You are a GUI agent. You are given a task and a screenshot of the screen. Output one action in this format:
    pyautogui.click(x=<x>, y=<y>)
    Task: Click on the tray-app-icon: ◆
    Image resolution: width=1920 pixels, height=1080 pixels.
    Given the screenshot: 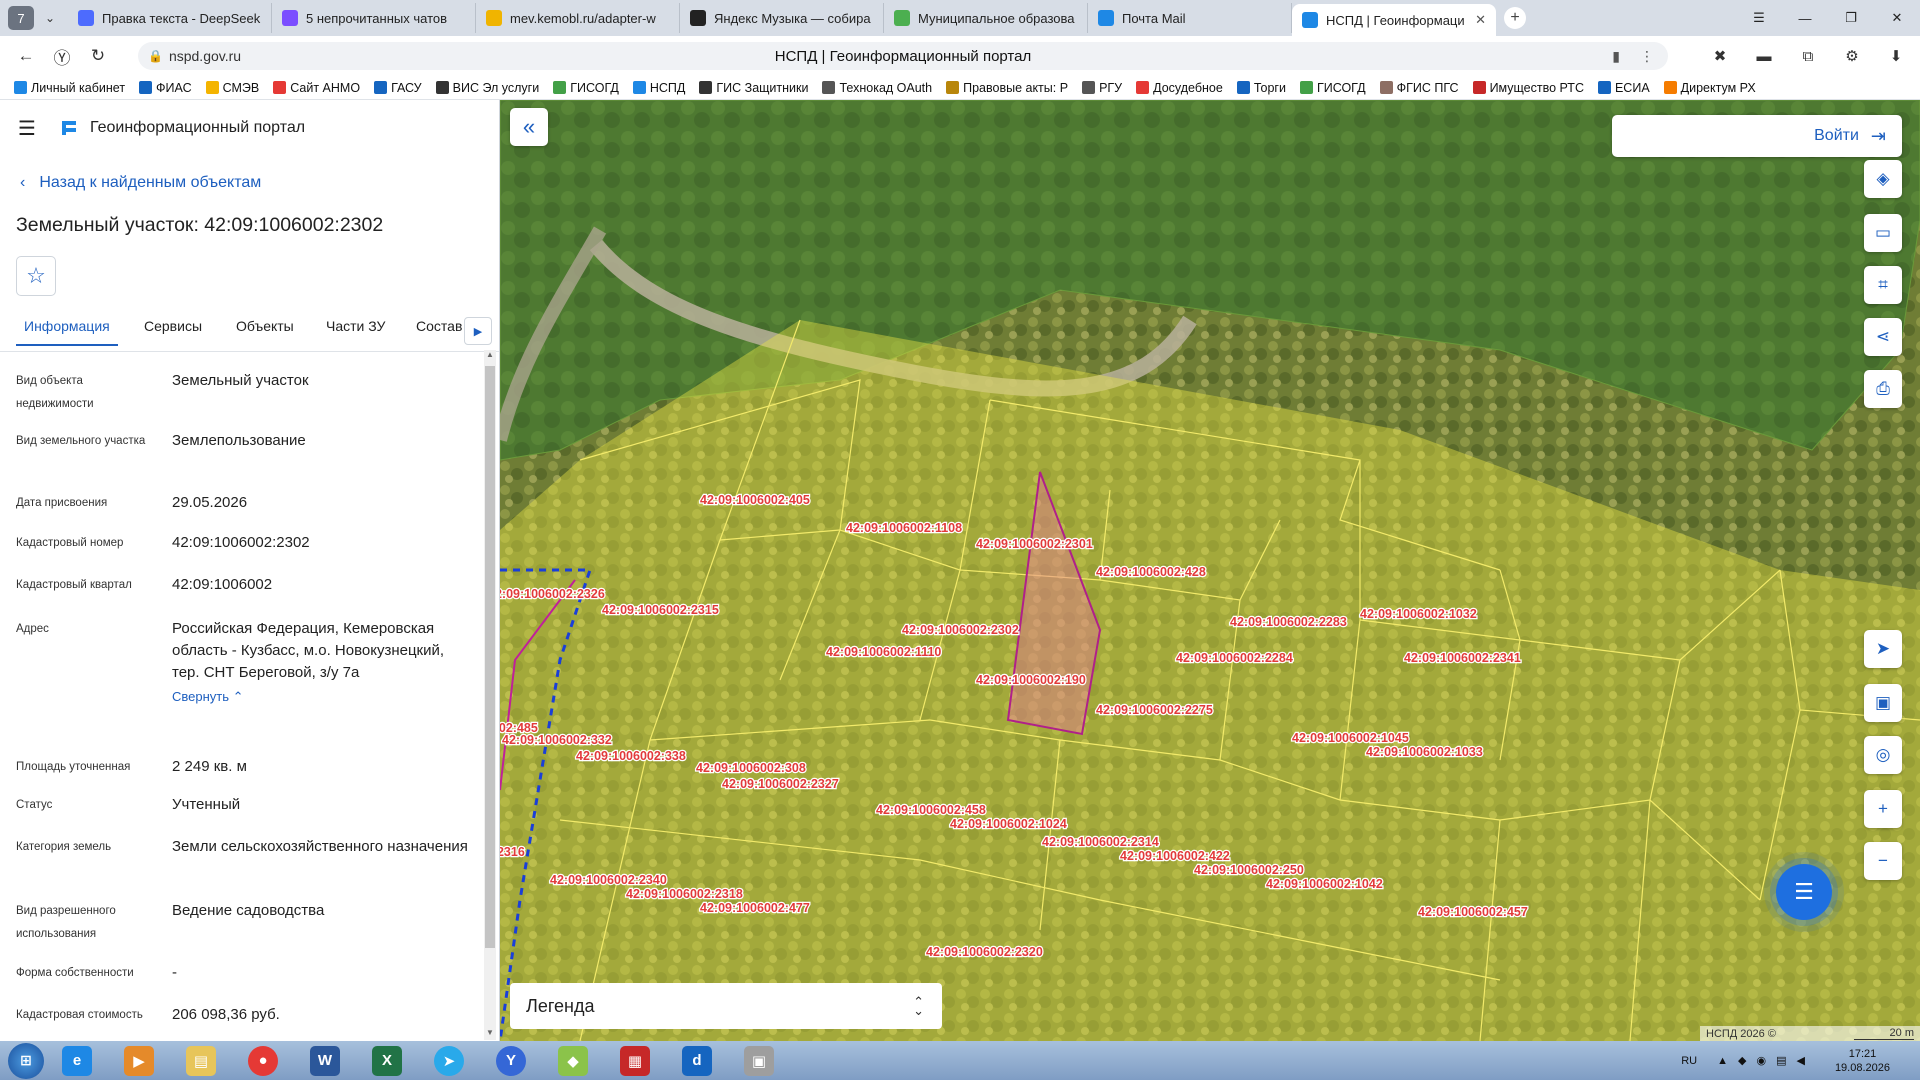 What is the action you would take?
    pyautogui.click(x=1742, y=1060)
    